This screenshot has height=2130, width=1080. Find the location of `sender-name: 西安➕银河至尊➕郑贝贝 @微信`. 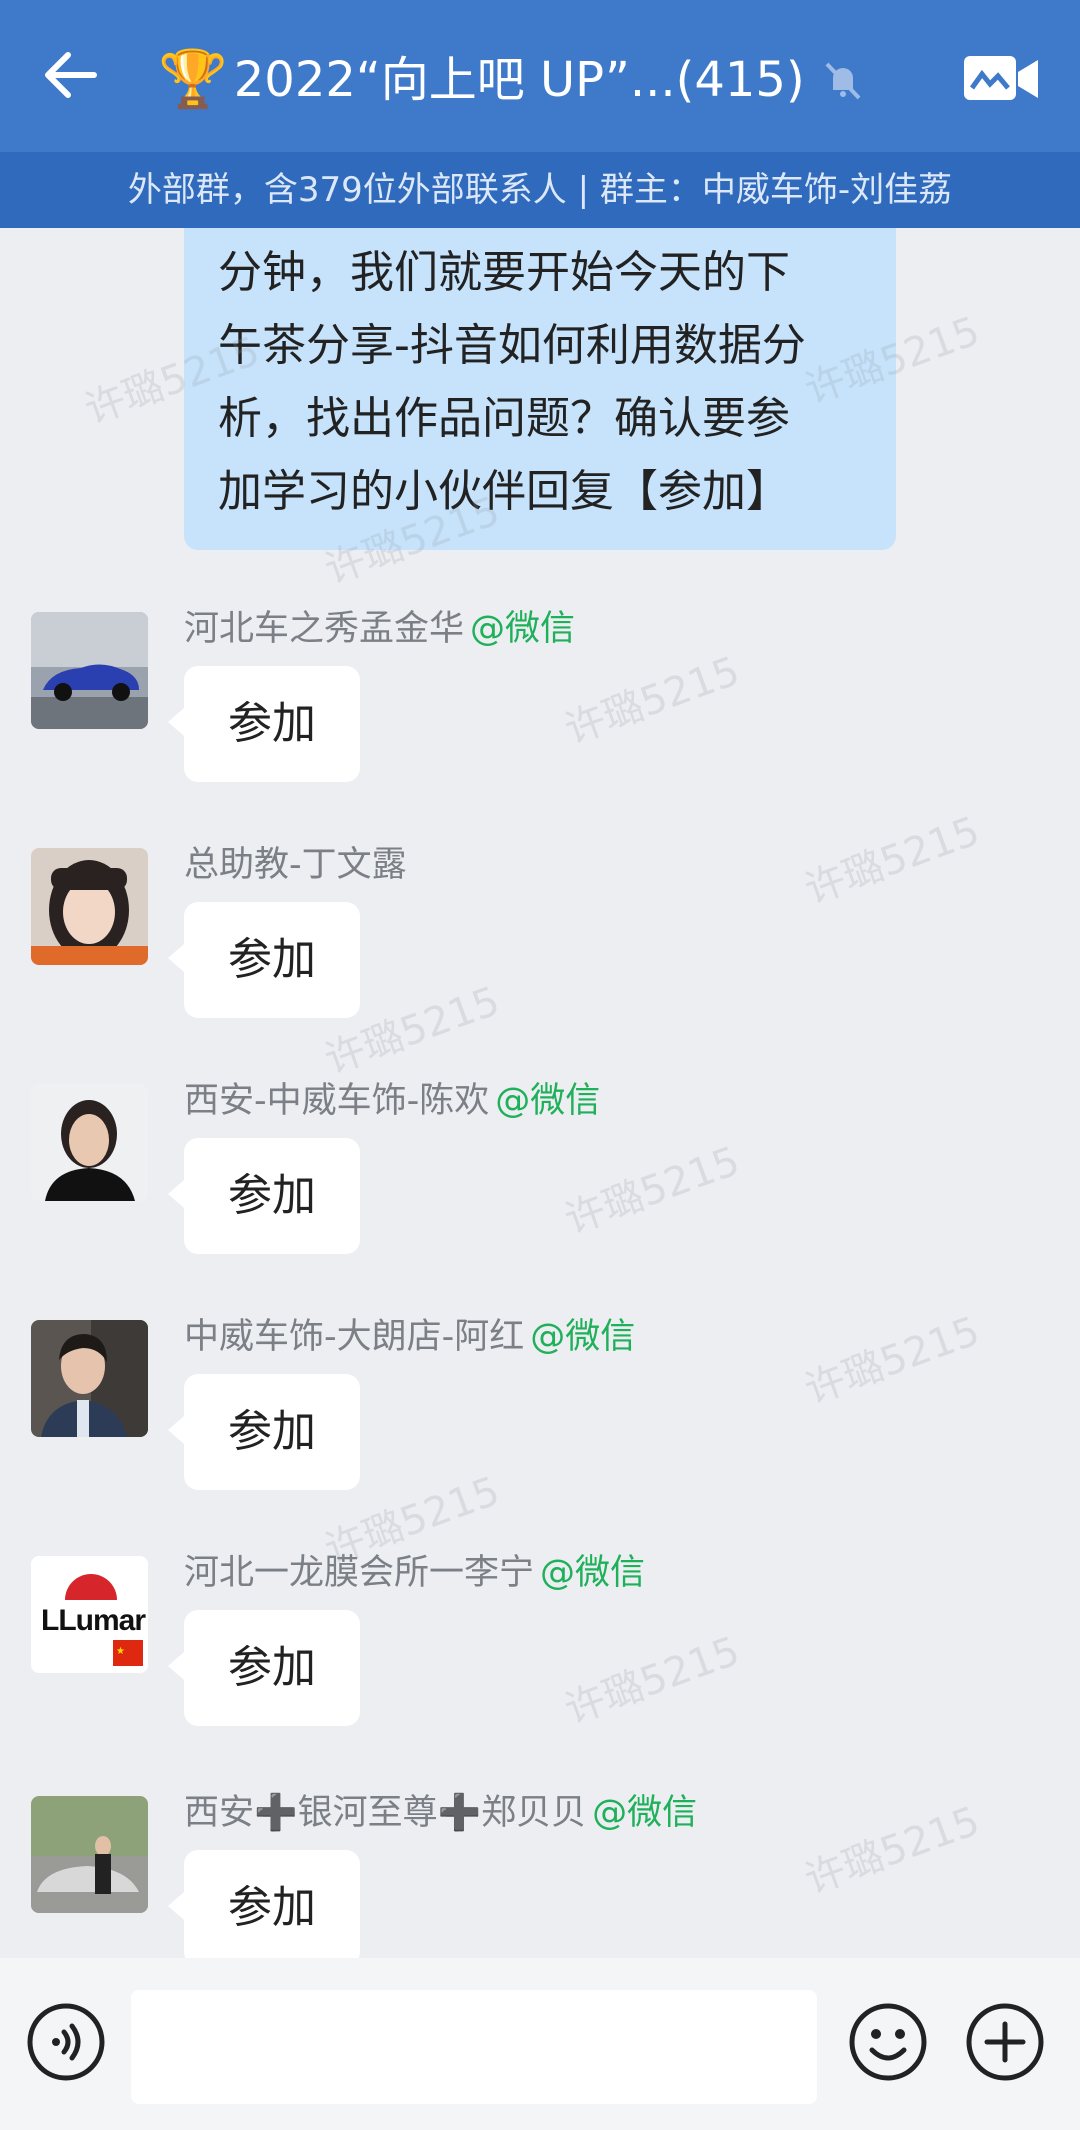

sender-name: 西安➕银河至尊➕郑贝贝 @微信 is located at coordinates (441, 1813).